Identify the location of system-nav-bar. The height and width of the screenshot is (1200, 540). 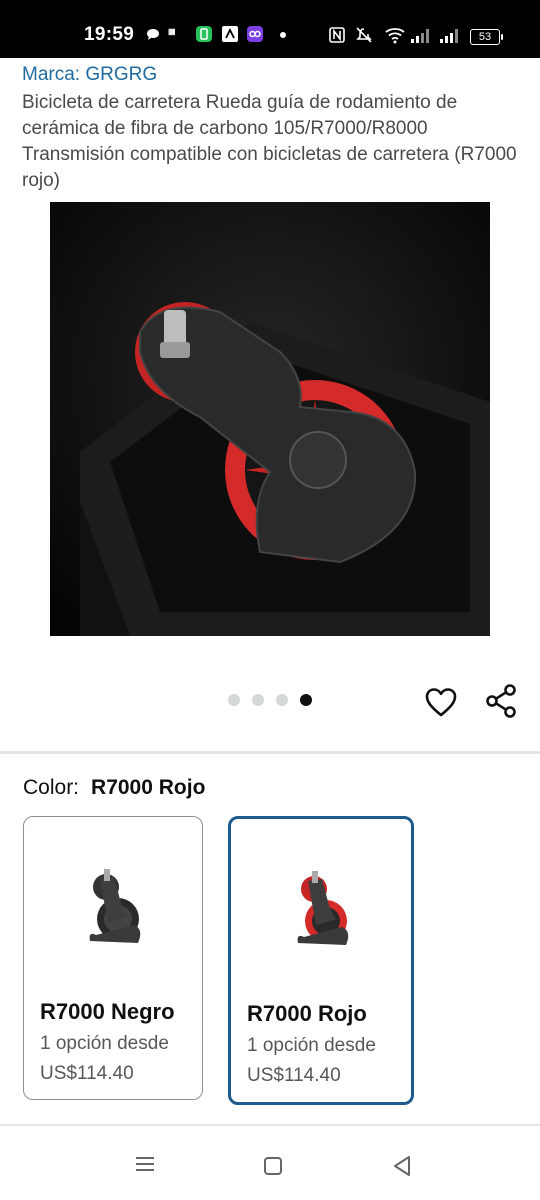
(270, 1166).